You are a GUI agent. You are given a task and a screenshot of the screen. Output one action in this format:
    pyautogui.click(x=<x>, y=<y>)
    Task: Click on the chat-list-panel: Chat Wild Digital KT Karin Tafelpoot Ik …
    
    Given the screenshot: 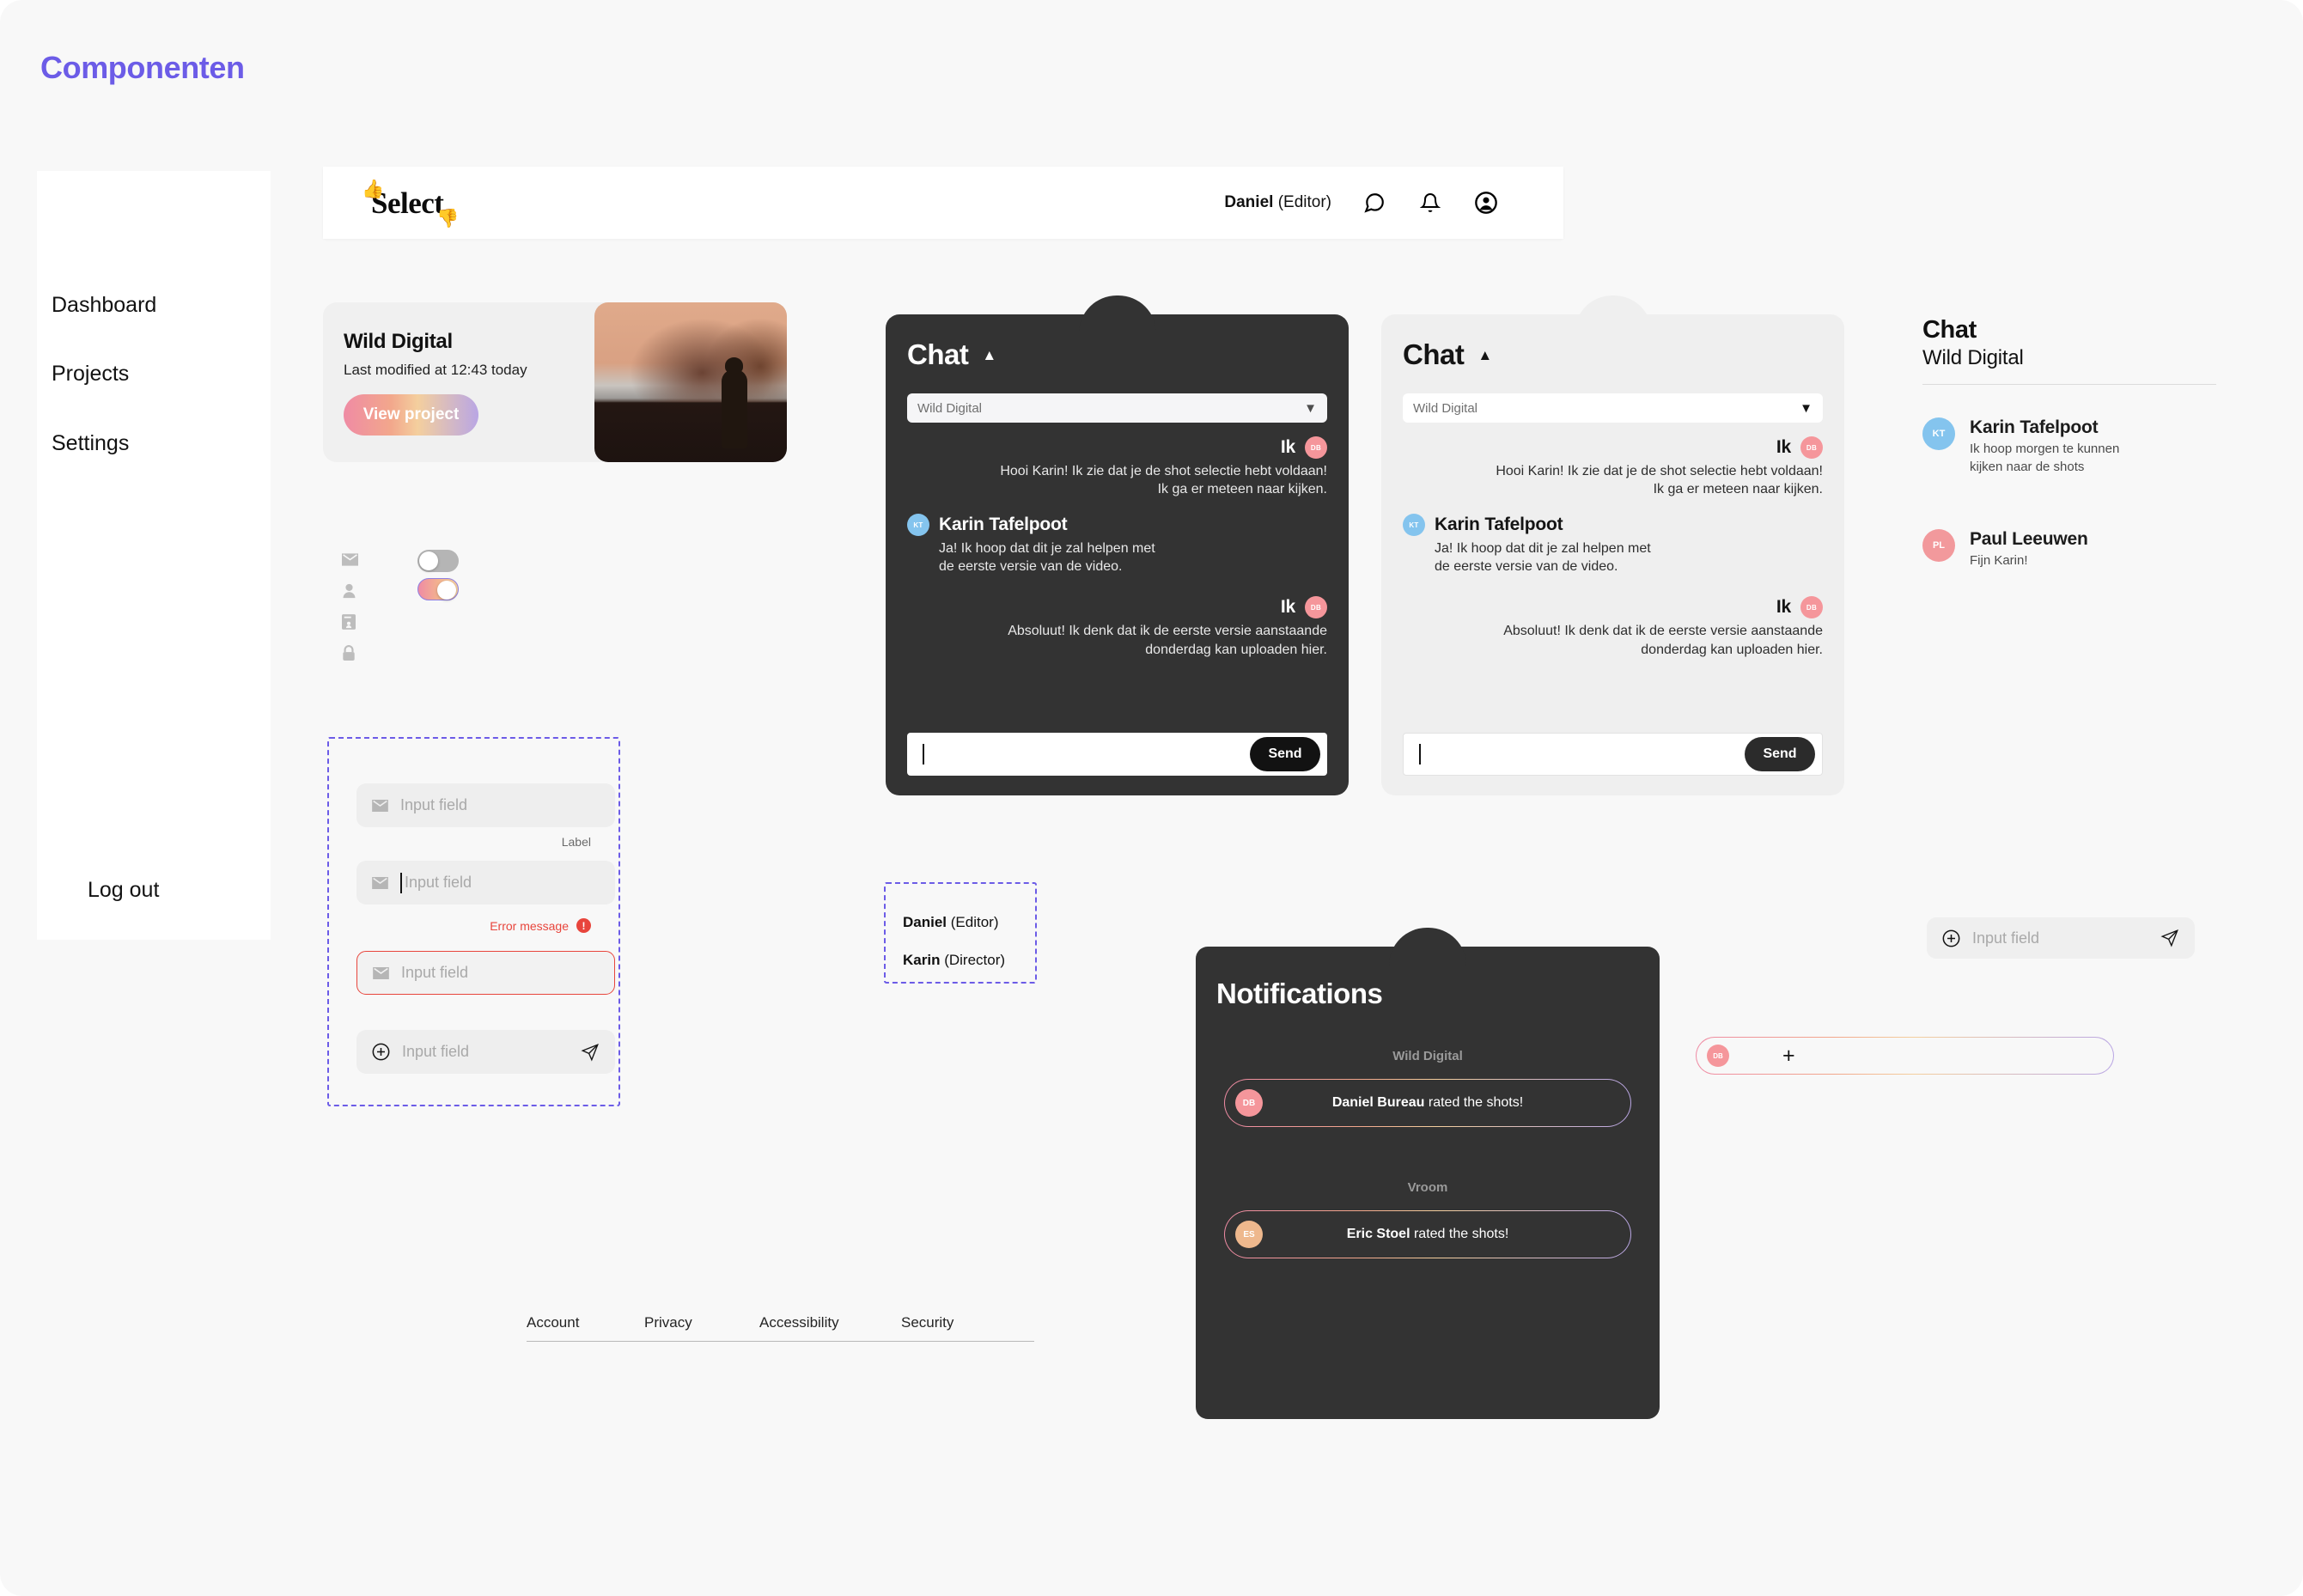 What is the action you would take?
    pyautogui.click(x=2069, y=443)
    